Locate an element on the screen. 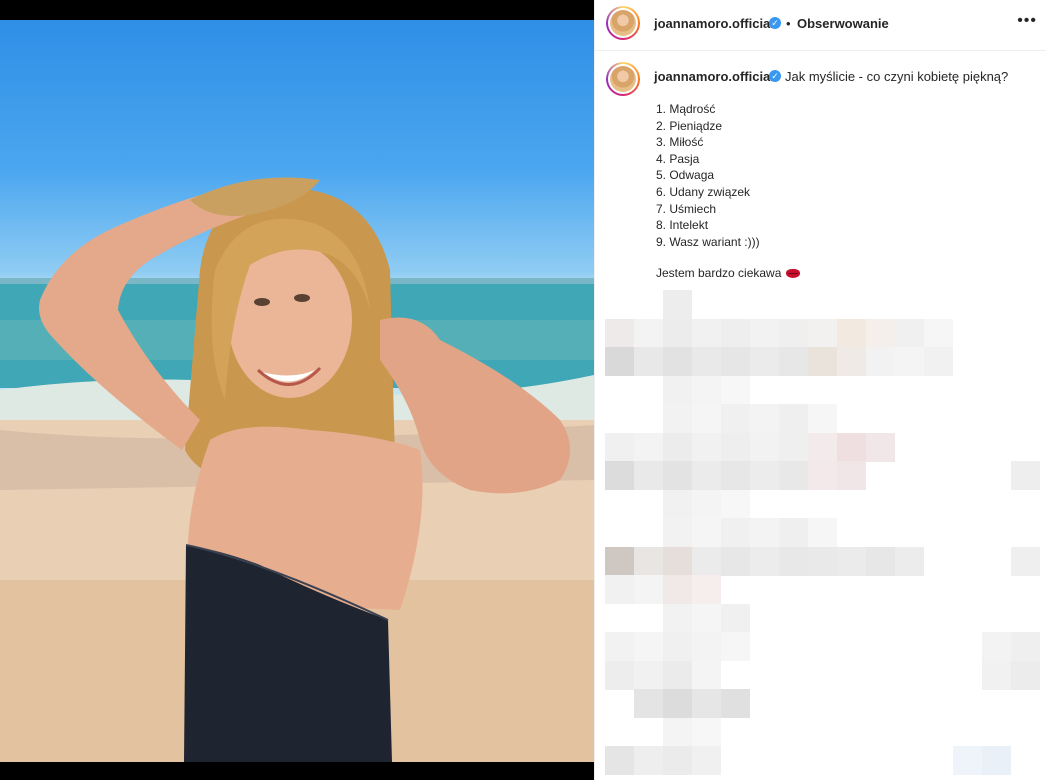 The height and width of the screenshot is (780, 1046). header-username: joannamoro.official is located at coordinates (714, 23).